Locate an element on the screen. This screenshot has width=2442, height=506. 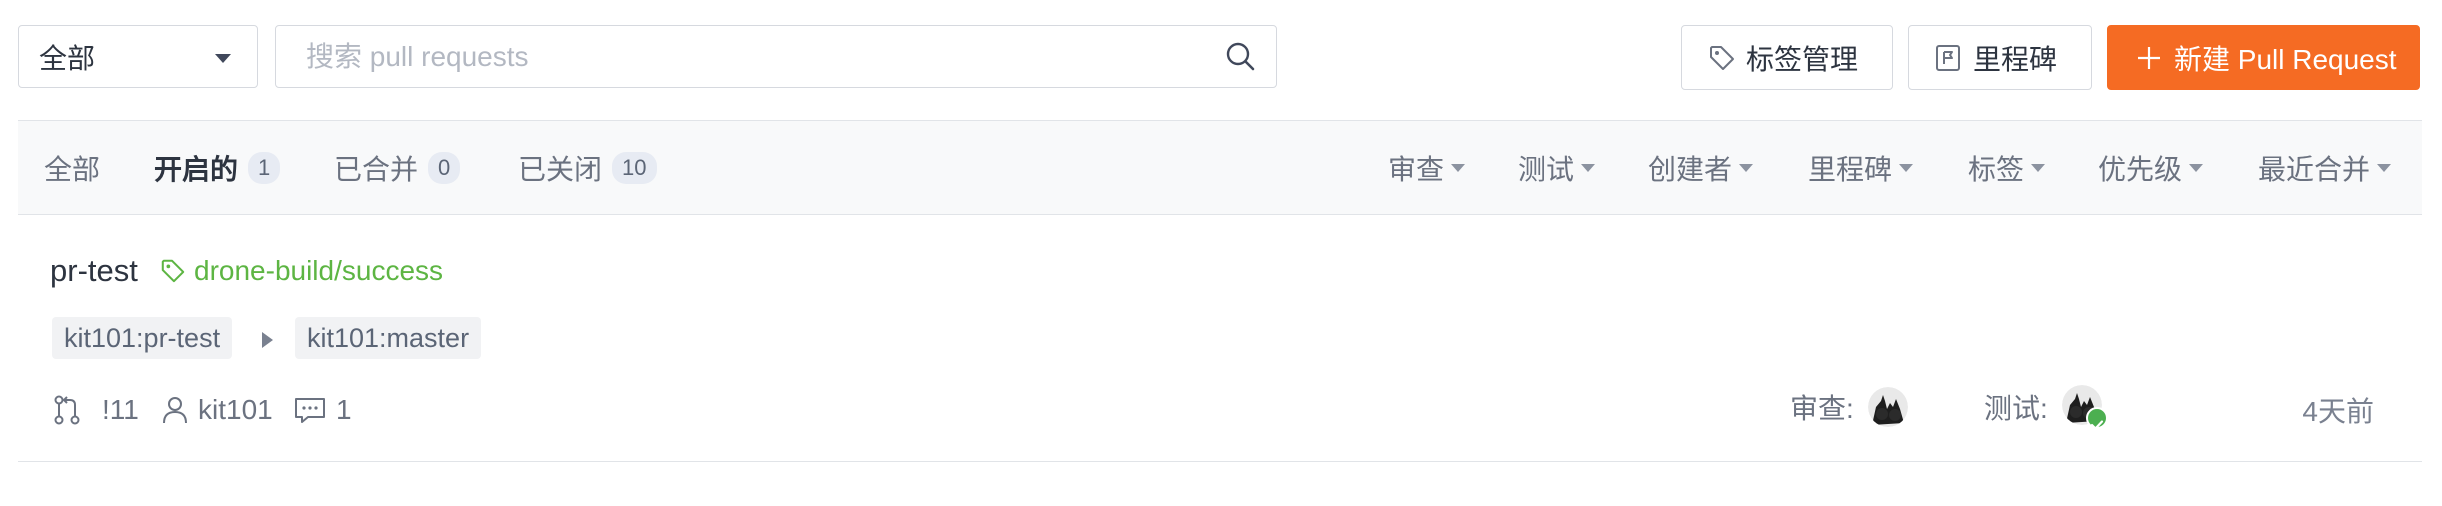
tester-avatar is located at coordinates (2085, 407).